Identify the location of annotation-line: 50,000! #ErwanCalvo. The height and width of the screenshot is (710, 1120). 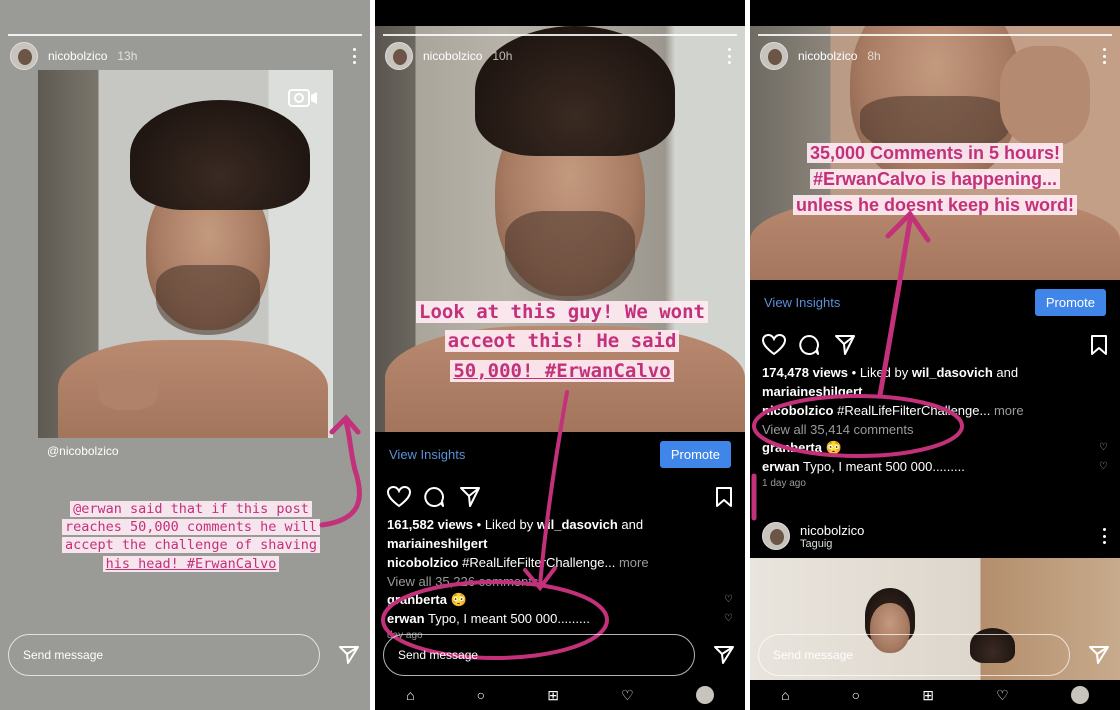
(562, 370).